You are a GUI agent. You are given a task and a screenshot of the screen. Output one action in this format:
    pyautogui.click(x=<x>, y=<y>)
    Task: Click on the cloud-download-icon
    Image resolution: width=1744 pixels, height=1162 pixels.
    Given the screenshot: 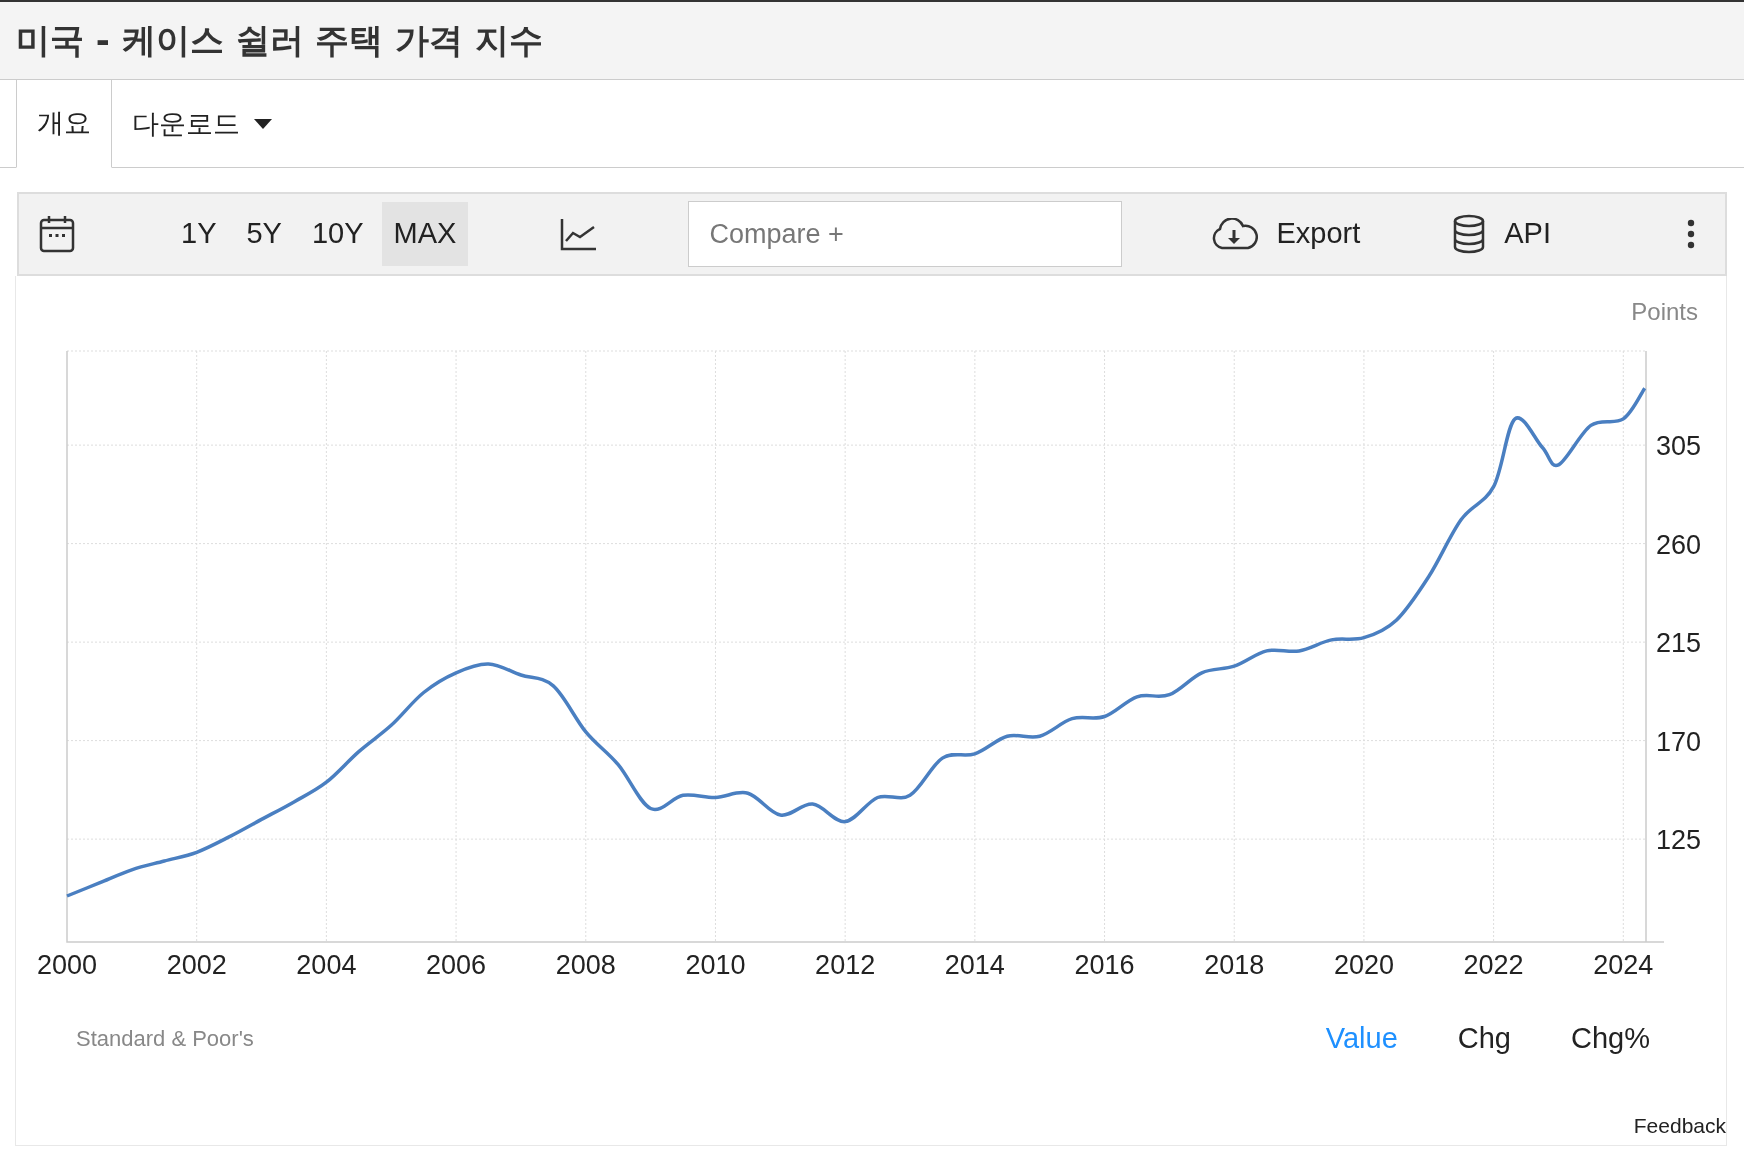 What is the action you would take?
    pyautogui.click(x=1234, y=234)
    